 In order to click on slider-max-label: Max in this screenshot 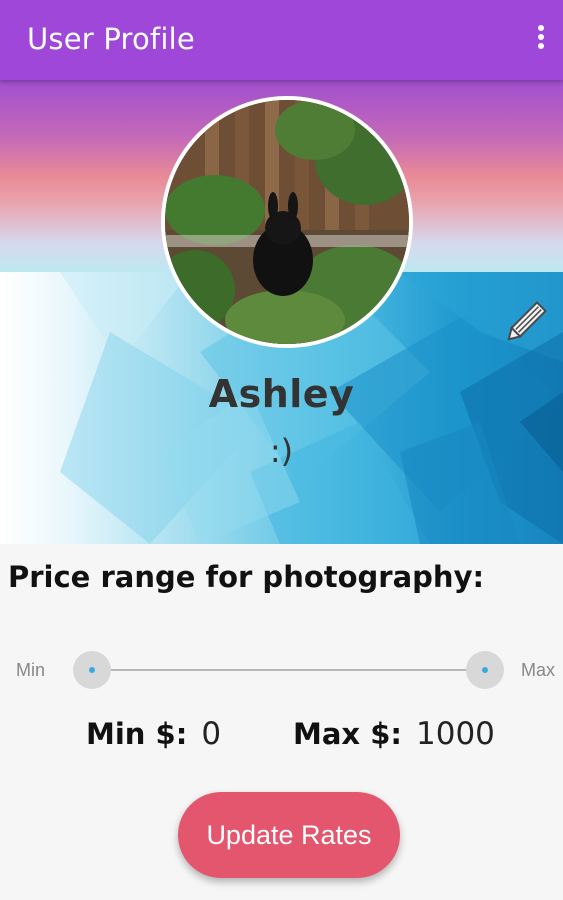, I will do `click(538, 670)`.